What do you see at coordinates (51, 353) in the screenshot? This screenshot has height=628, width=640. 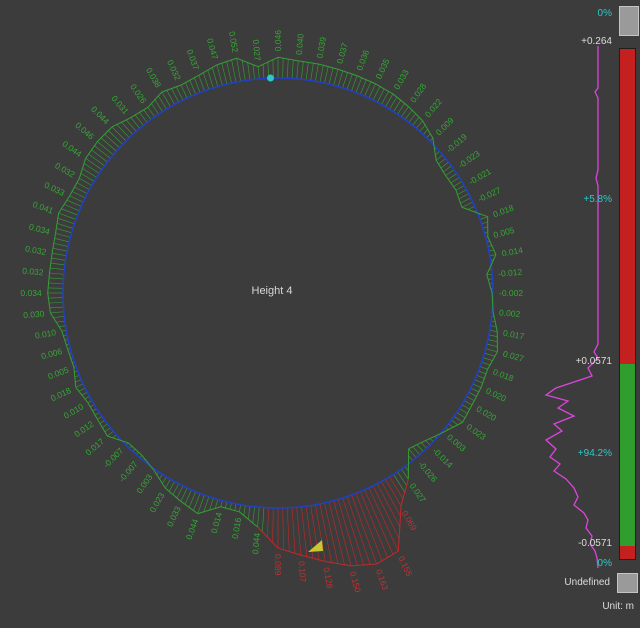 I see `deviation-label: 0.006` at bounding box center [51, 353].